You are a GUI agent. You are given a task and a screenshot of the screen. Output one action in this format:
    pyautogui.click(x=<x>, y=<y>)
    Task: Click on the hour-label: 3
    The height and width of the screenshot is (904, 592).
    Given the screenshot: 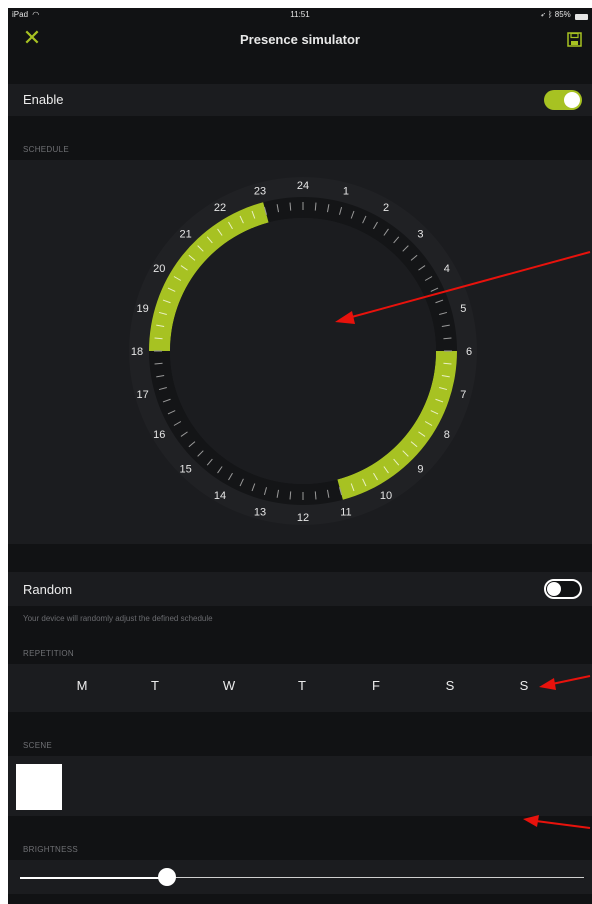 What is the action you would take?
    pyautogui.click(x=420, y=235)
    